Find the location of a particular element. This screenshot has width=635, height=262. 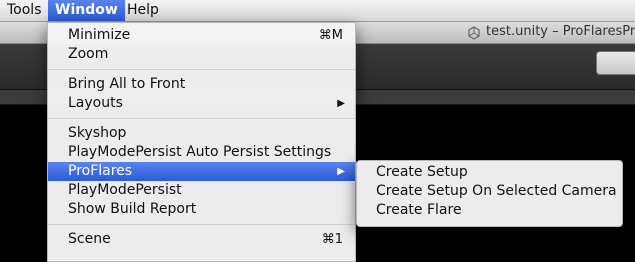

menu-item-proflares: ProFlares ▶ is located at coordinates (201, 171).